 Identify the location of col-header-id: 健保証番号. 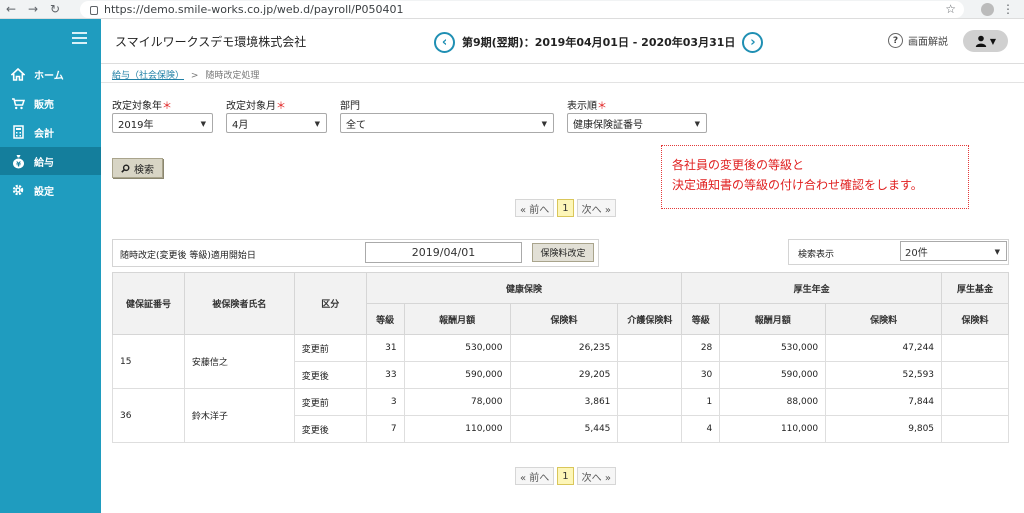
(148, 303).